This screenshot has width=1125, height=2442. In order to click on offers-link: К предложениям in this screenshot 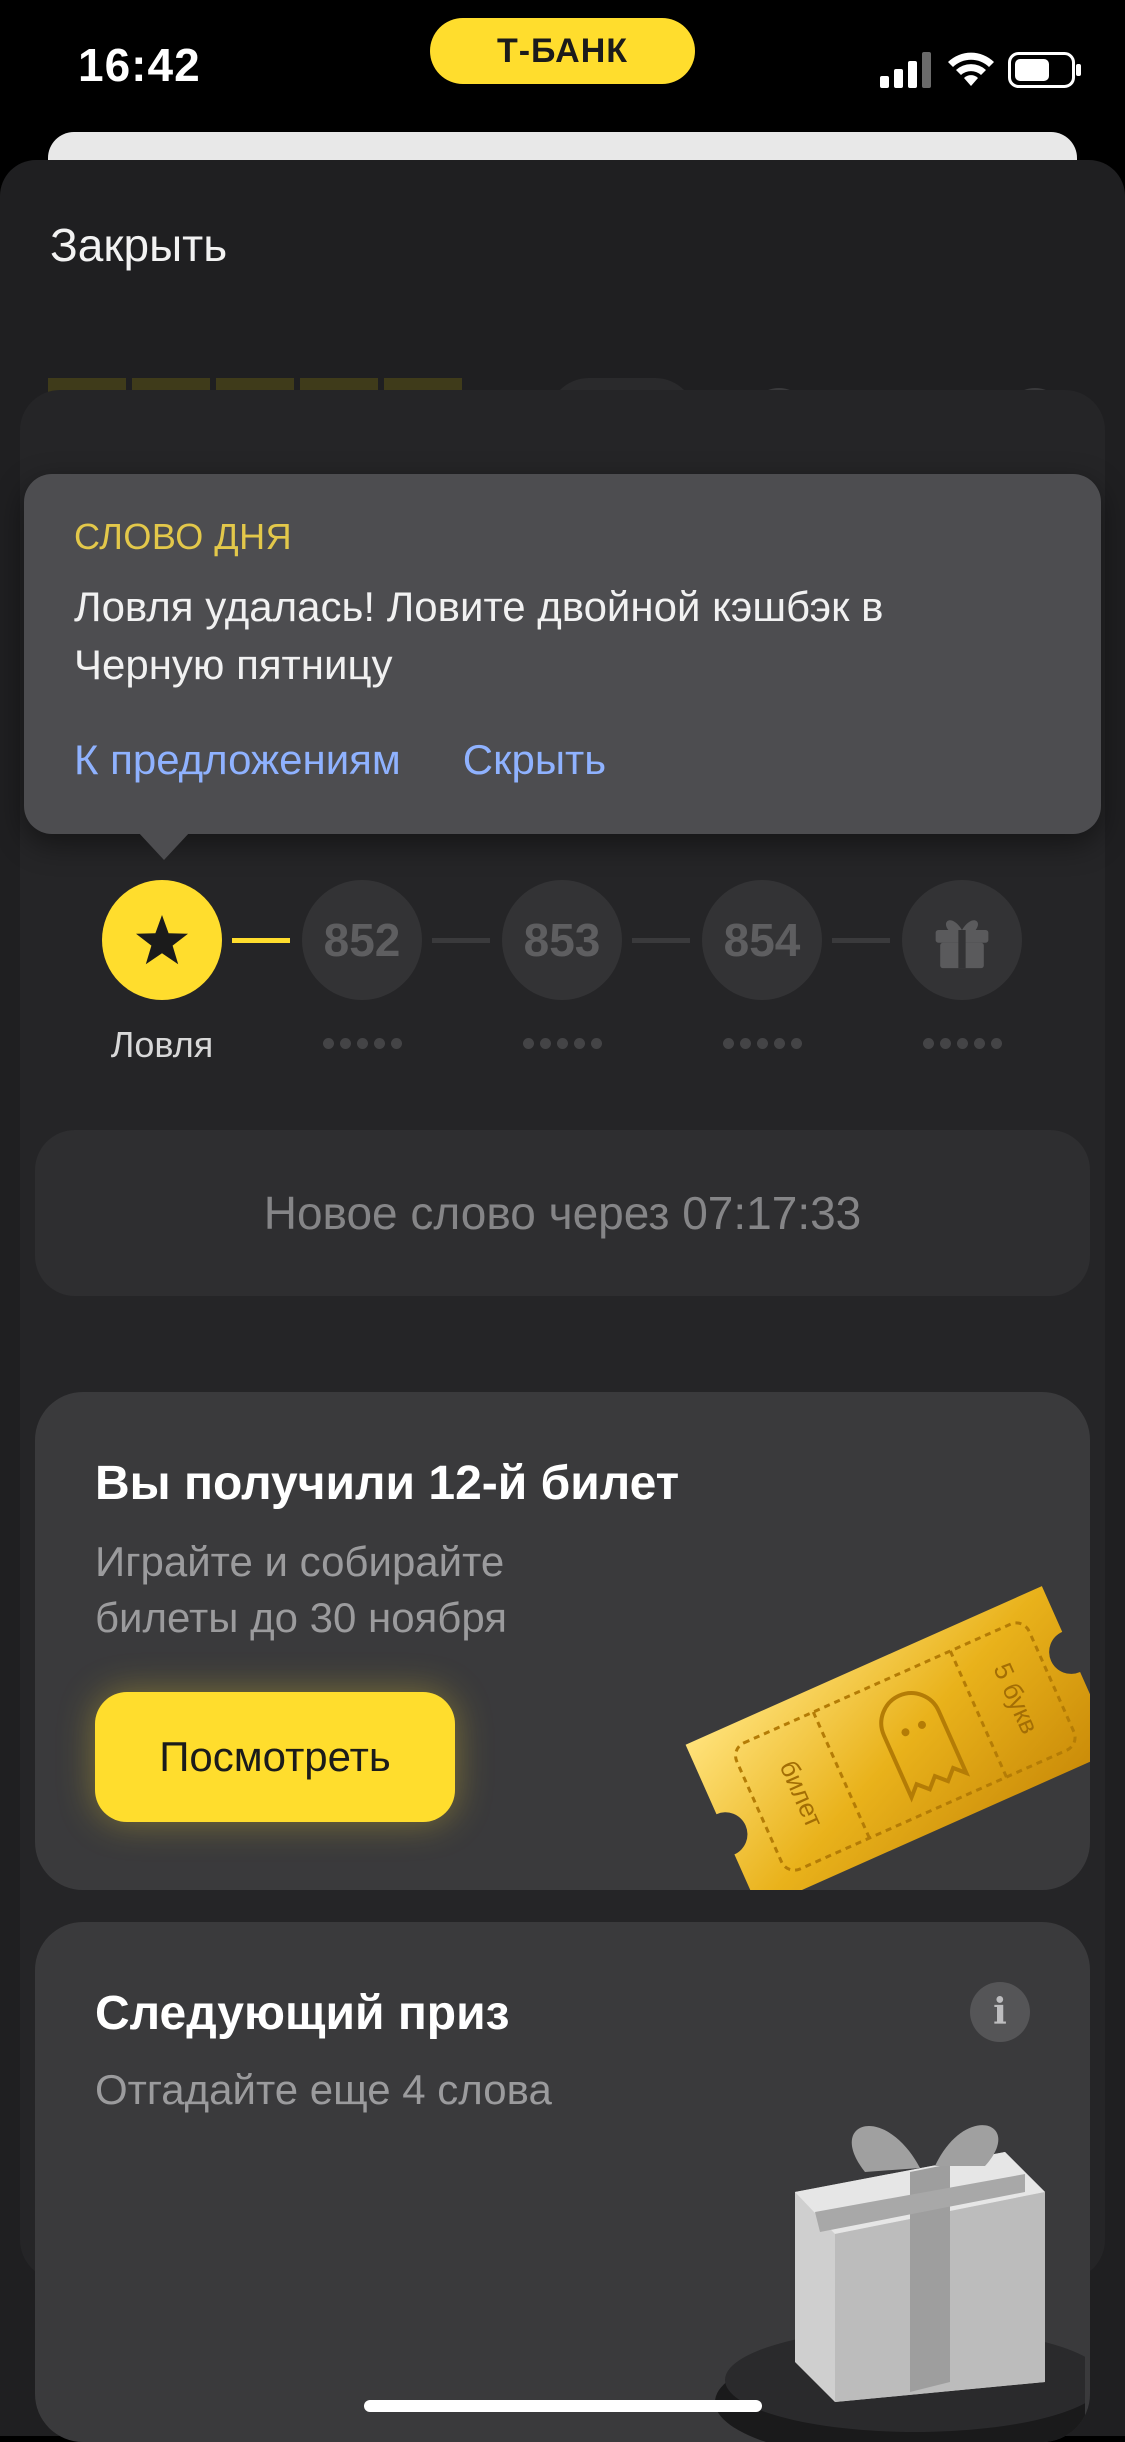, I will do `click(237, 760)`.